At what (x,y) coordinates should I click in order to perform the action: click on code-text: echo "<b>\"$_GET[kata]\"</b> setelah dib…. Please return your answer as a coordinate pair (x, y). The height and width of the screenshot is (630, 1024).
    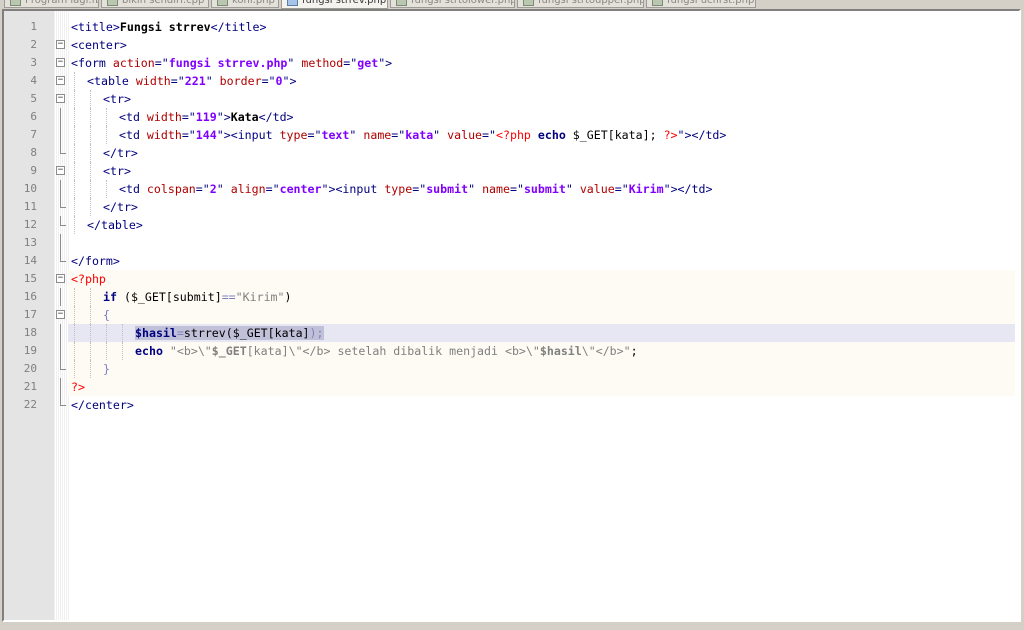
    Looking at the image, I should click on (354, 351).